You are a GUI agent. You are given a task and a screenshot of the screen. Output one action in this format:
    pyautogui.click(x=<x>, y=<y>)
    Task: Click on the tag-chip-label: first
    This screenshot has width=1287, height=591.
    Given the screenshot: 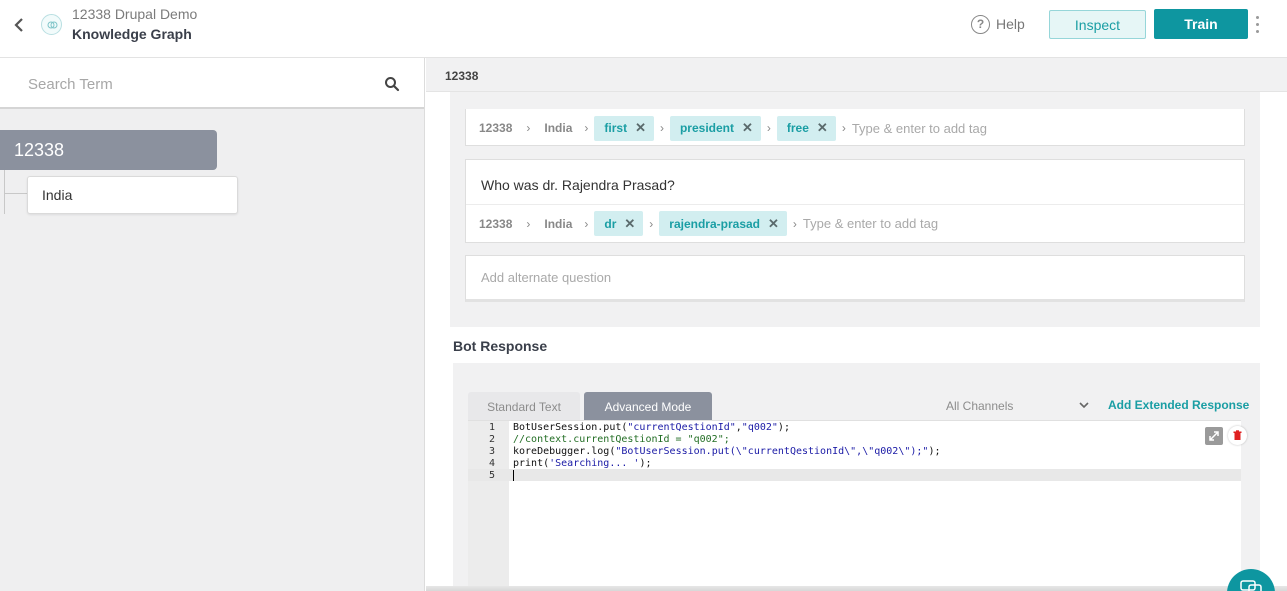 What is the action you would take?
    pyautogui.click(x=616, y=128)
    